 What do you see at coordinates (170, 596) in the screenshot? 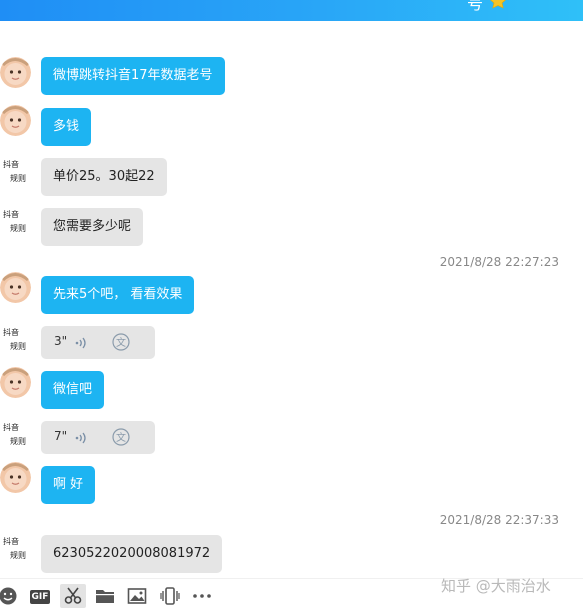
I see `shake-icon` at bounding box center [170, 596].